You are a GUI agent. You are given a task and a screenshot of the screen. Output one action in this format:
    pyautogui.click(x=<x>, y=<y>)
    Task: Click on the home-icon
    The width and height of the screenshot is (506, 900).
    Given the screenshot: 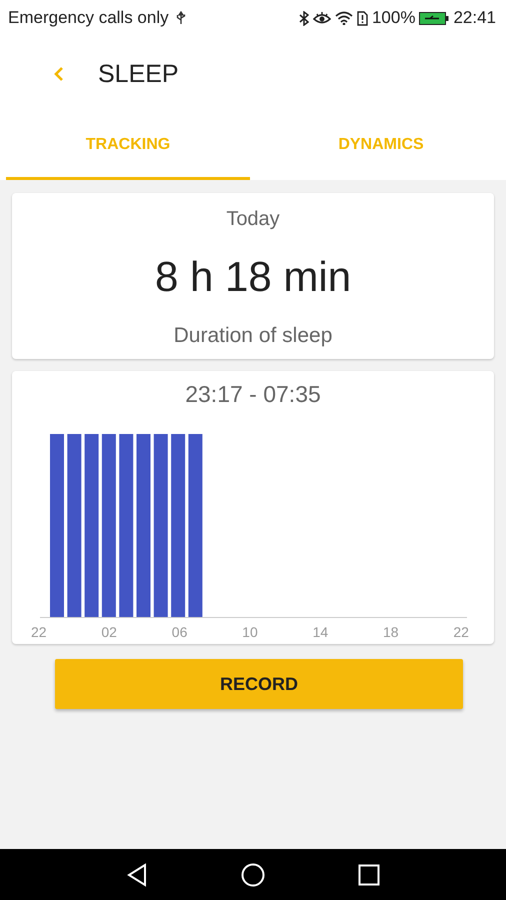 What is the action you would take?
    pyautogui.click(x=252, y=874)
    